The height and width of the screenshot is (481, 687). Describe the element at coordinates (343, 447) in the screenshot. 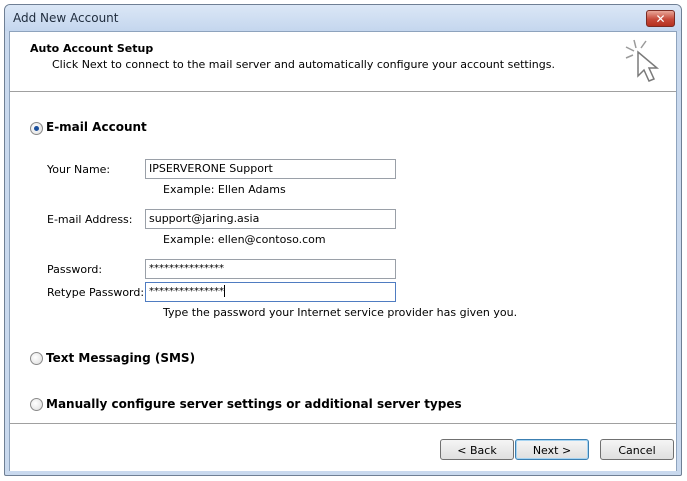

I see `wizard-footer: < Back Next > Cancel` at that location.